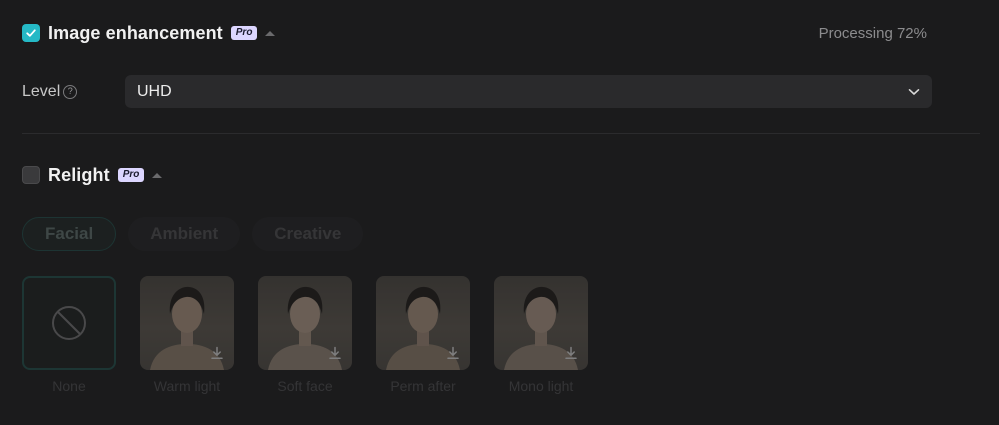 This screenshot has width=999, height=425. I want to click on relight-tabs: Facial Ambient Creative, so click(198, 234).